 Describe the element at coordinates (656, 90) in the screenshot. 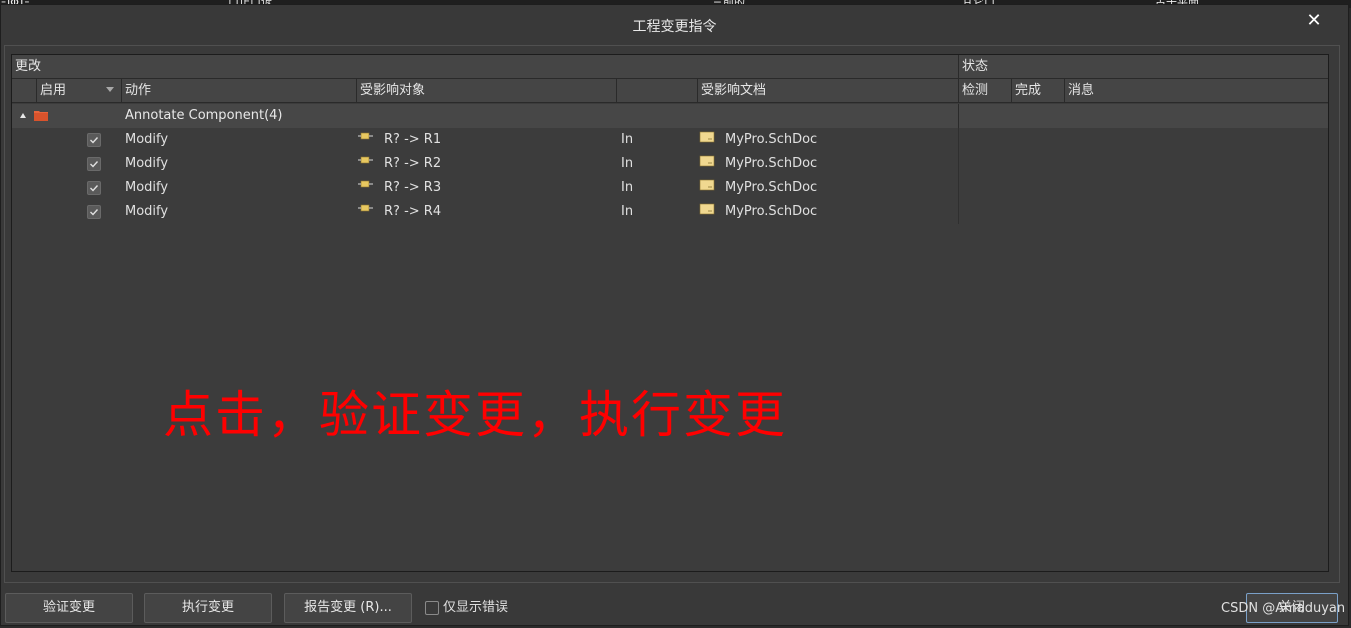

I see `column-header-direction` at that location.